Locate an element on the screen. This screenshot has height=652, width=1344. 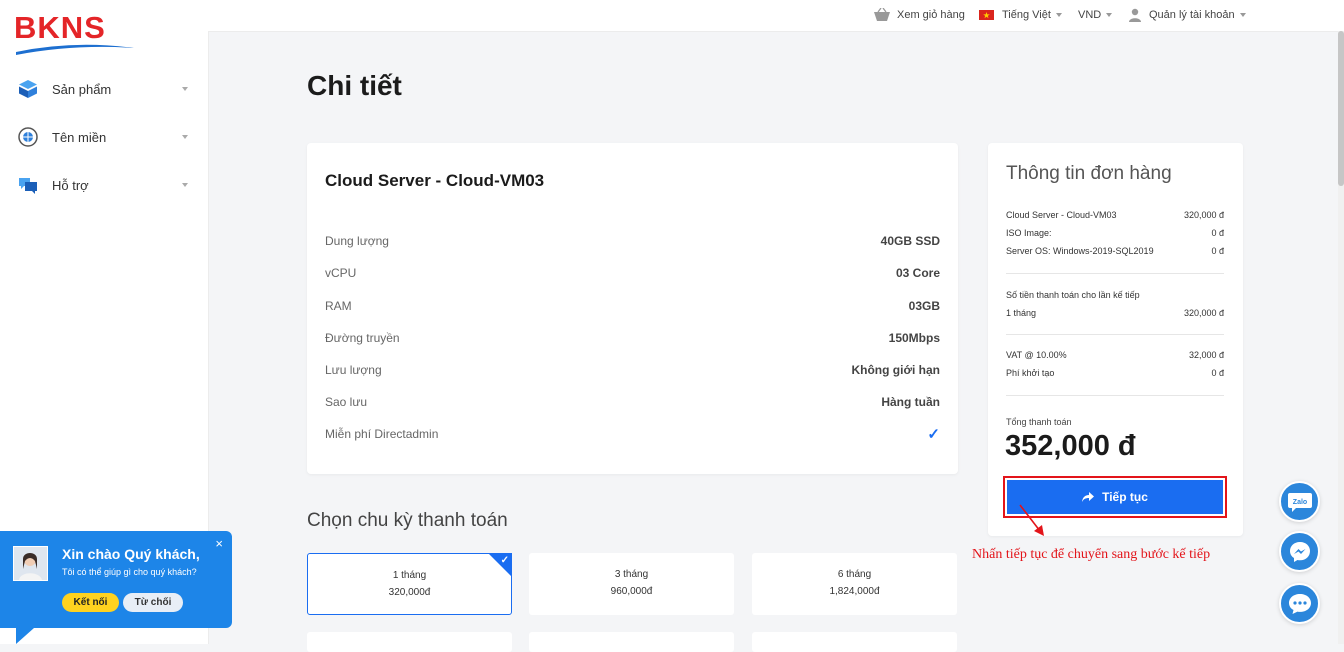
scrollbar-thumb is located at coordinates (1341, 108).